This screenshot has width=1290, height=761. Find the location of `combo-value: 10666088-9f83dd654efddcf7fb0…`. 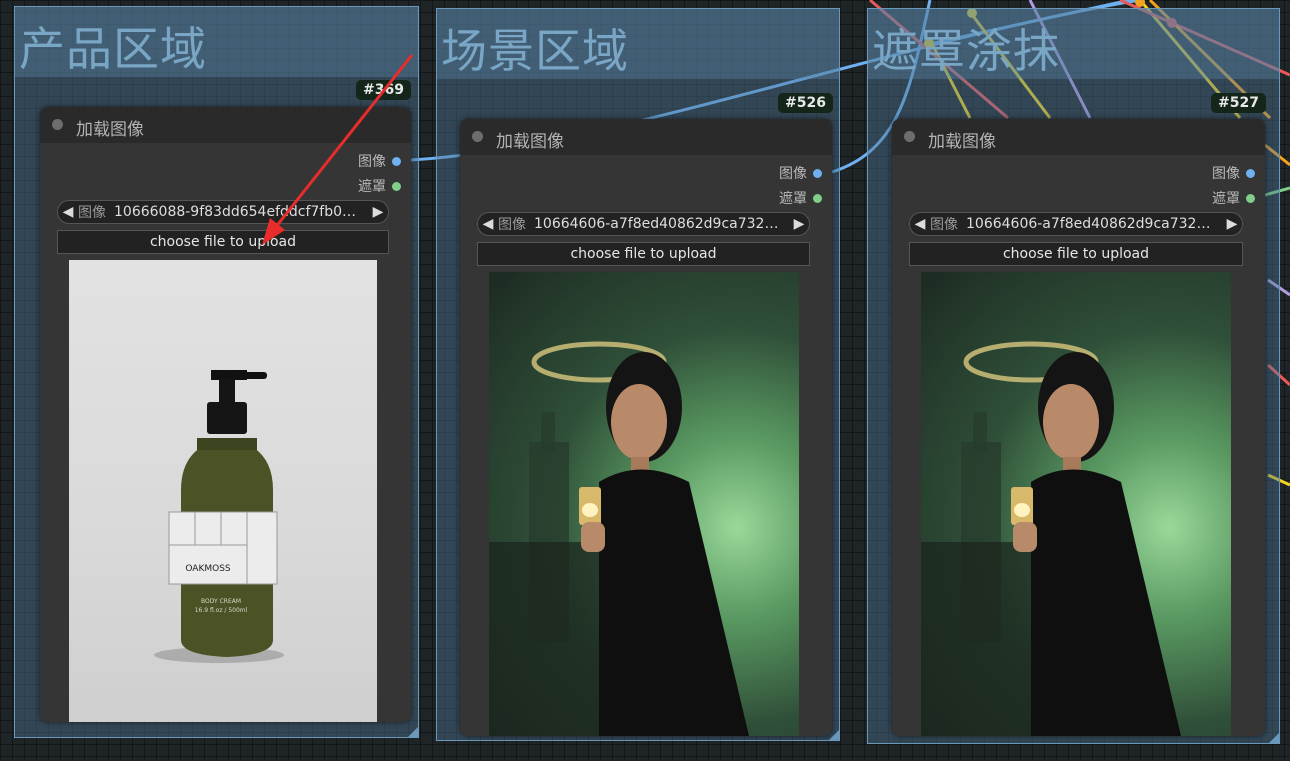

combo-value: 10666088-9f83dd654efddcf7fb0… is located at coordinates (235, 212).